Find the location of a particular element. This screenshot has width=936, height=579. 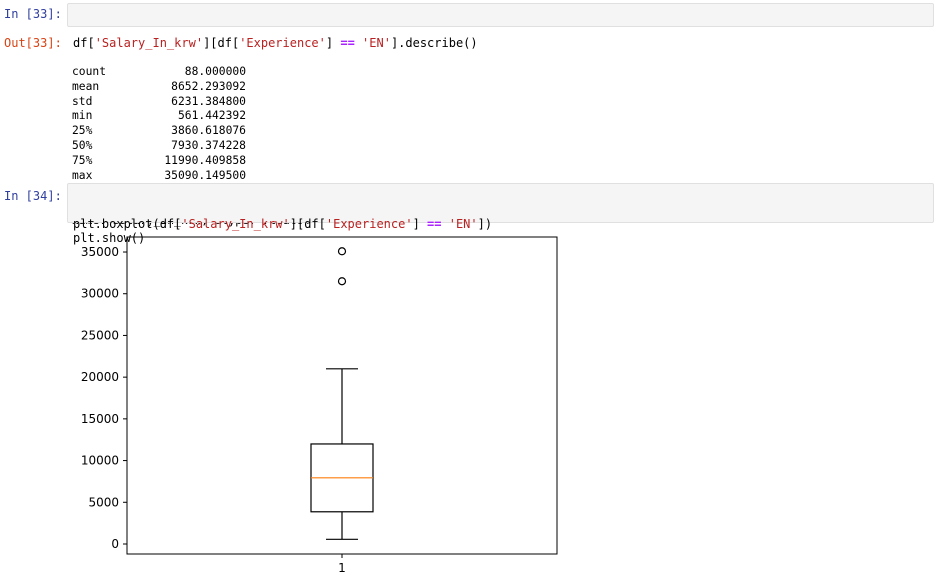

stat-value: 35090.149500 is located at coordinates (205, 176).